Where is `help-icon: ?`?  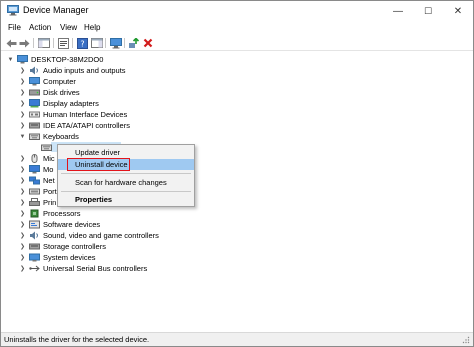
help-icon: ? is located at coordinates (82, 43).